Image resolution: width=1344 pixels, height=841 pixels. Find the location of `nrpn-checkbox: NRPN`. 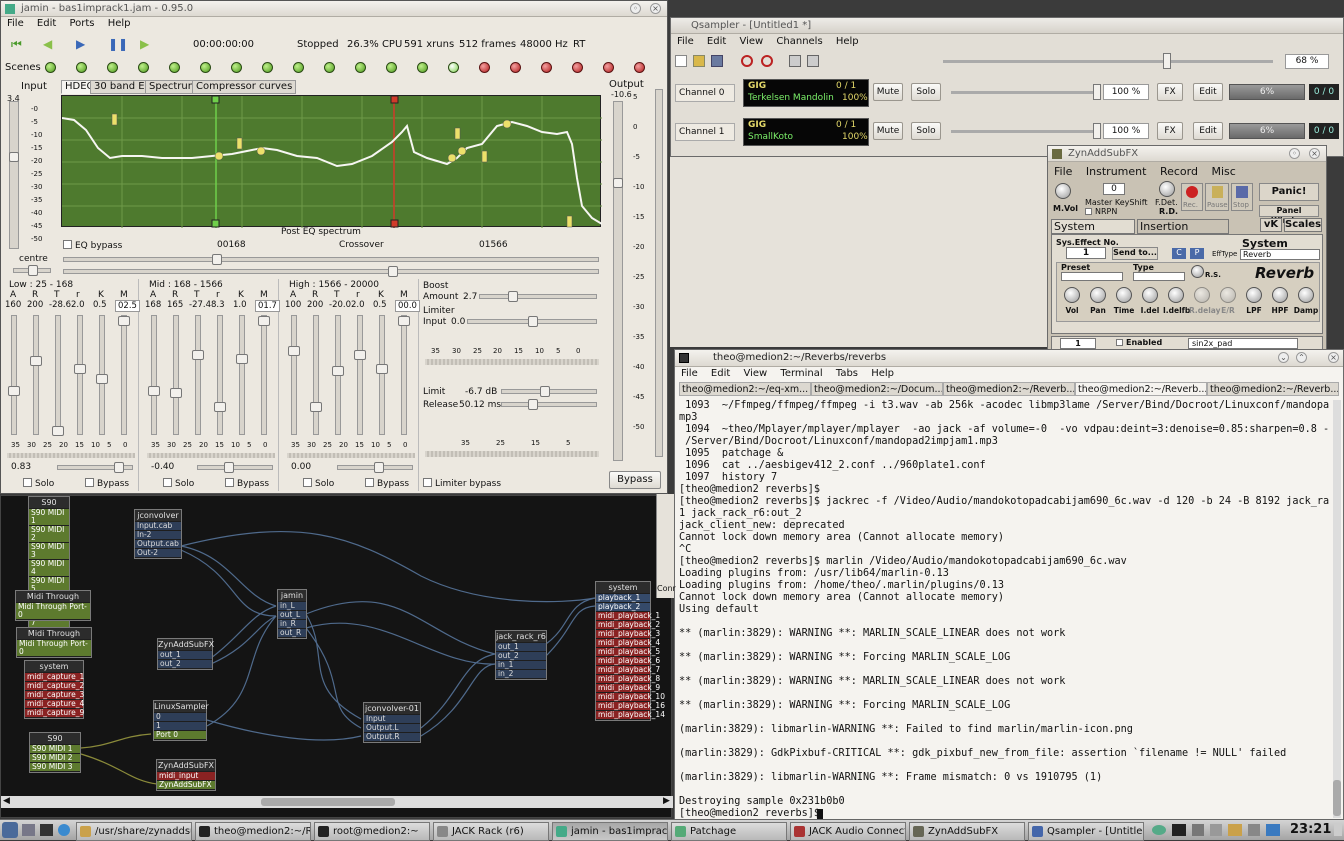

nrpn-checkbox: NRPN is located at coordinates (1101, 211).